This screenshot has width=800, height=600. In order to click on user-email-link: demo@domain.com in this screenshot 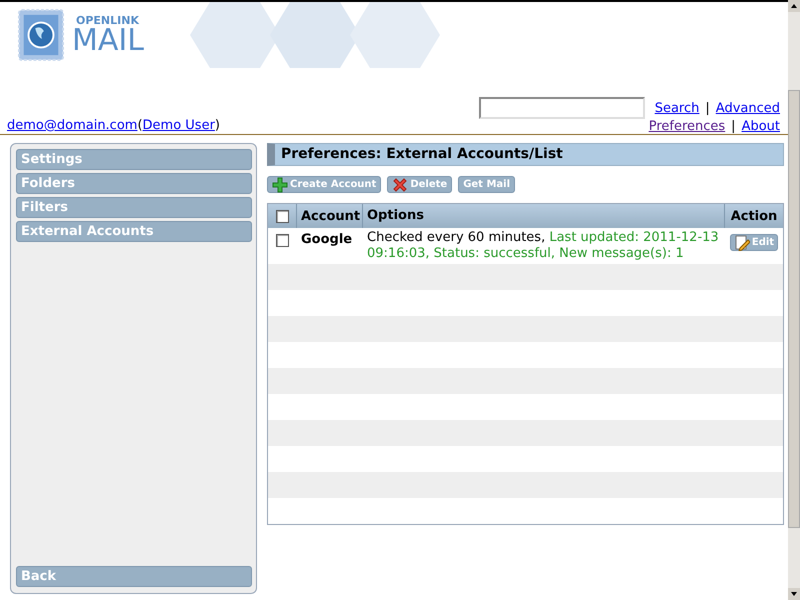, I will do `click(72, 125)`.